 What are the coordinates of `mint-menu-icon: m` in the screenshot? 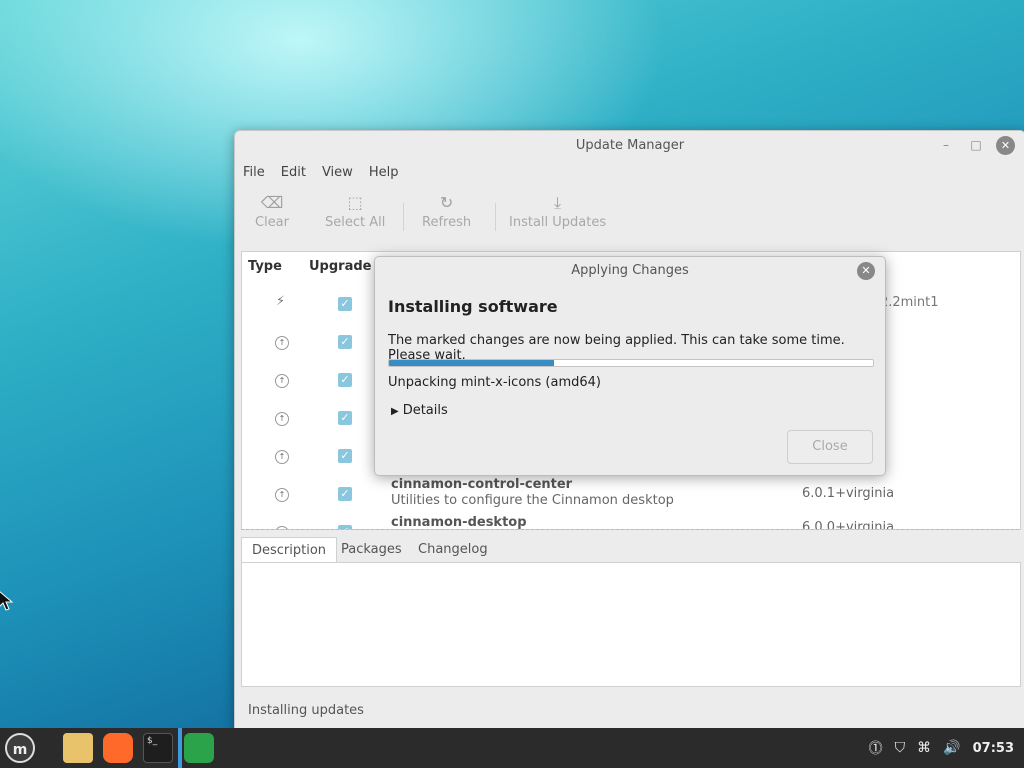 It's located at (20, 748).